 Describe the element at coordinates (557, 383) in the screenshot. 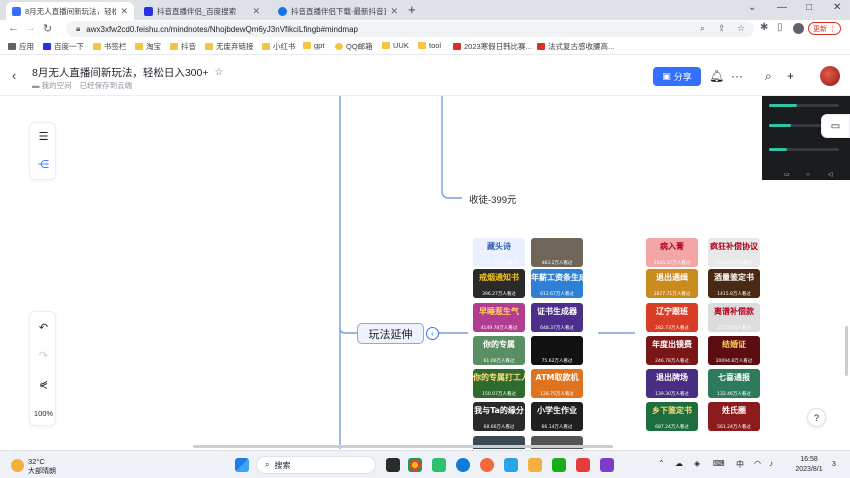

I see `template-thumbnail: ATM取款机 128.75万人看过` at that location.